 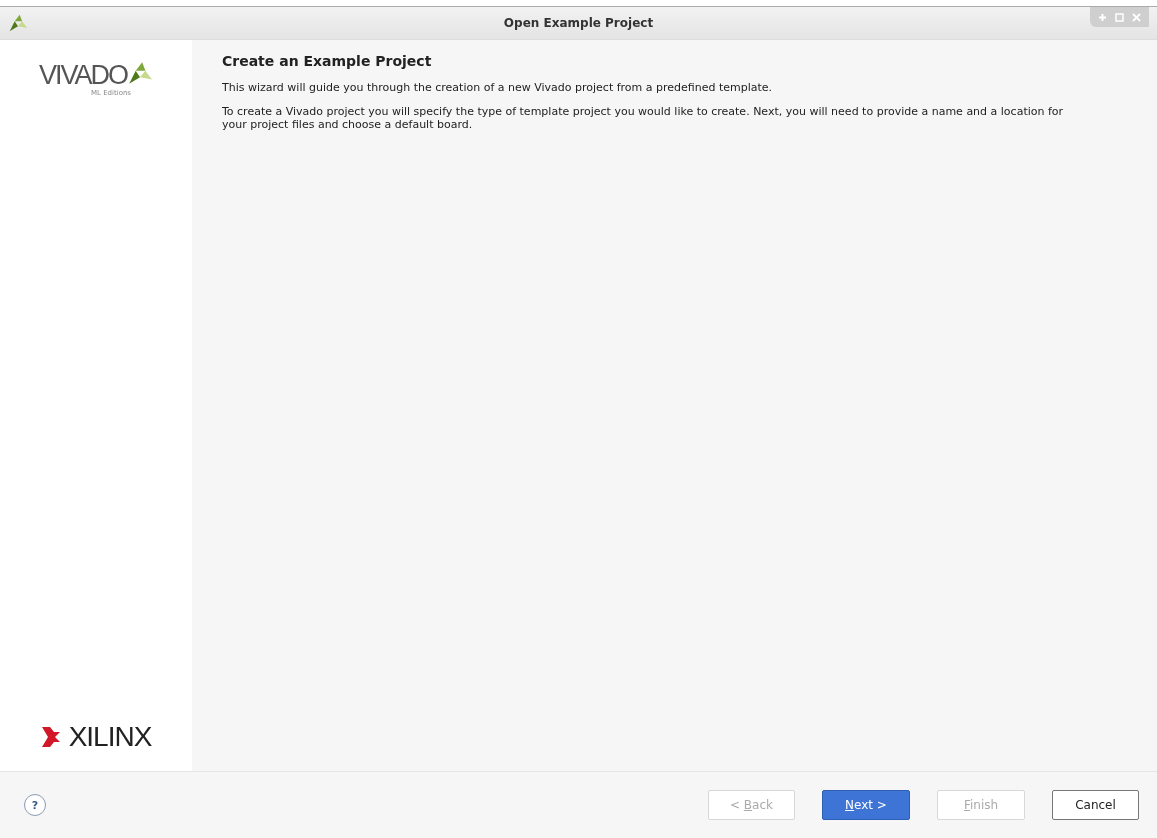 I want to click on minimize-icon, so click(x=1102, y=17).